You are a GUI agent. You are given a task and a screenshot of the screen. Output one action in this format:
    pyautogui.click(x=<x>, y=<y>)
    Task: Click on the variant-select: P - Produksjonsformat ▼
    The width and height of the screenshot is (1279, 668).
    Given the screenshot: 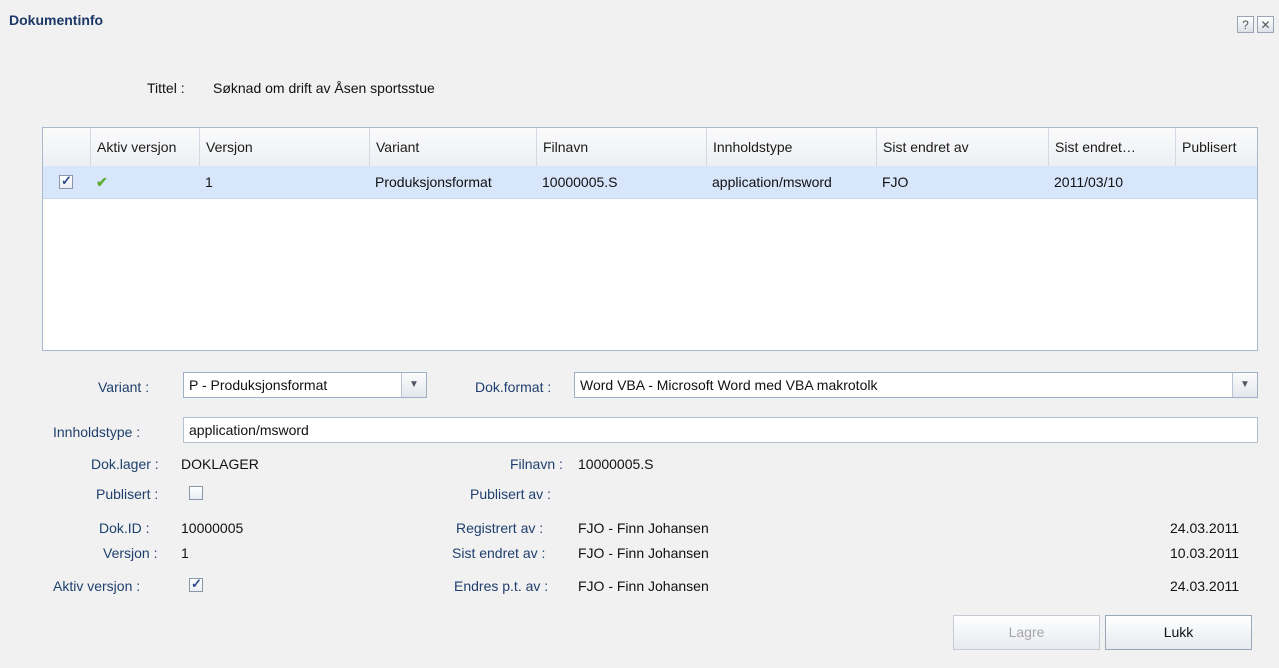 What is the action you would take?
    pyautogui.click(x=305, y=385)
    